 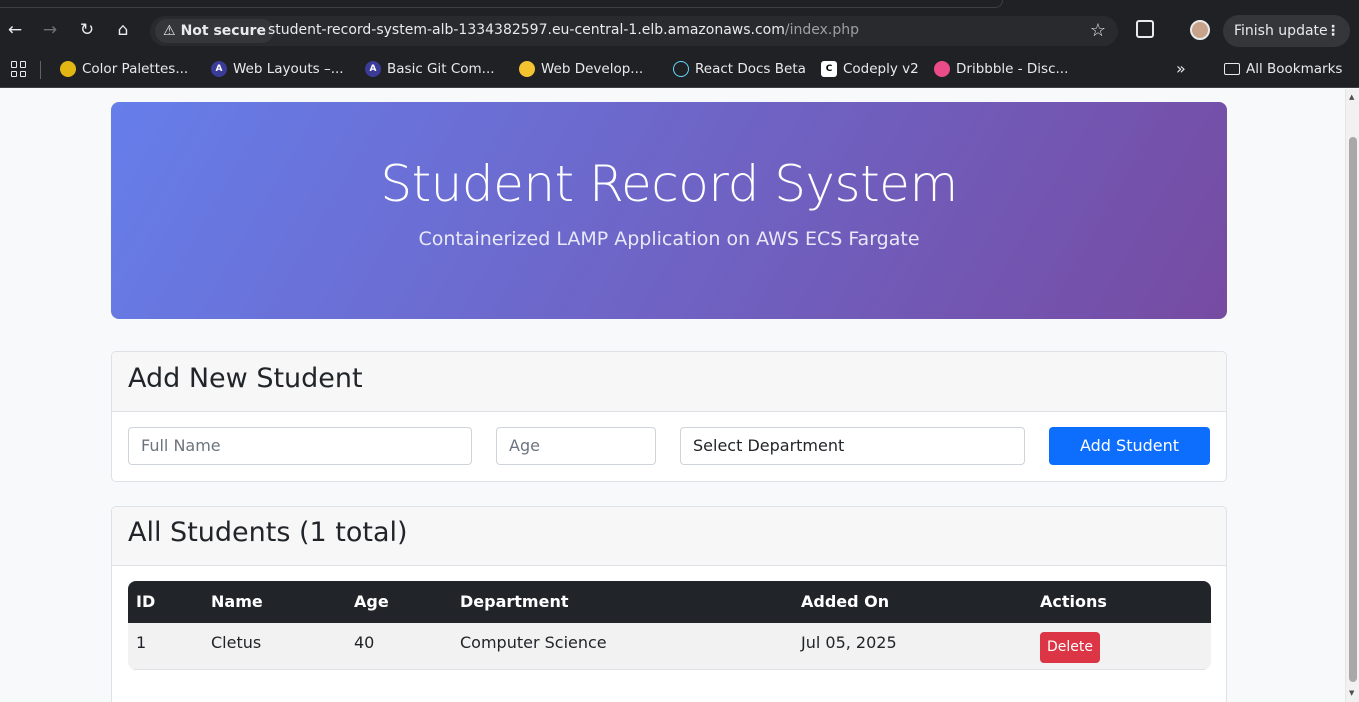 What do you see at coordinates (576, 446) in the screenshot?
I see `age-input: Age` at bounding box center [576, 446].